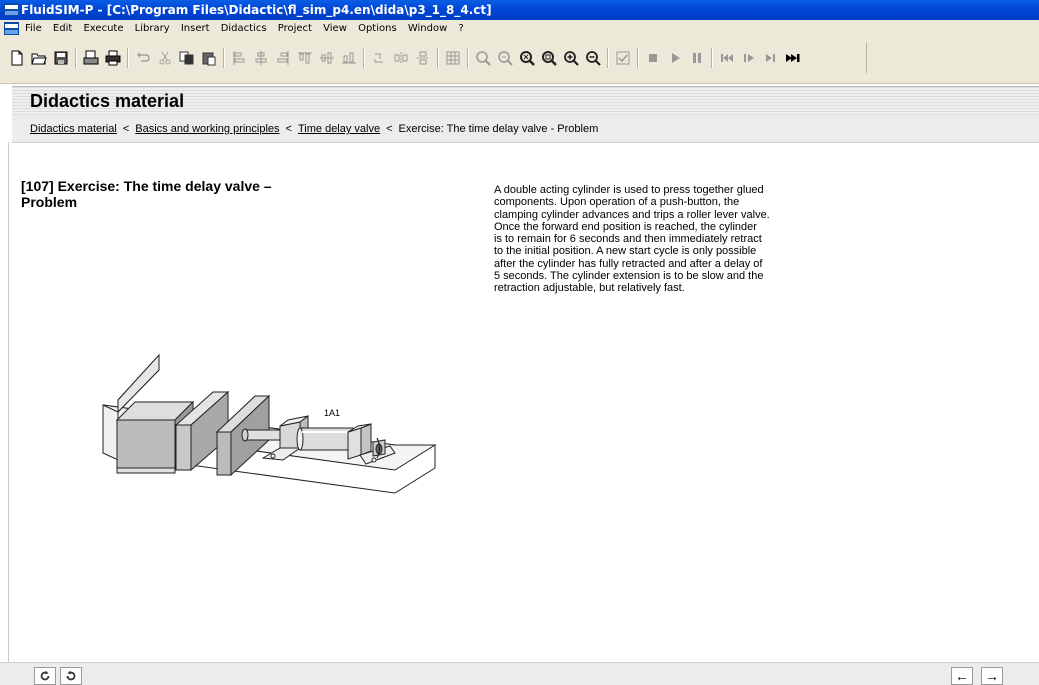  I want to click on copy-icon, so click(187, 58).